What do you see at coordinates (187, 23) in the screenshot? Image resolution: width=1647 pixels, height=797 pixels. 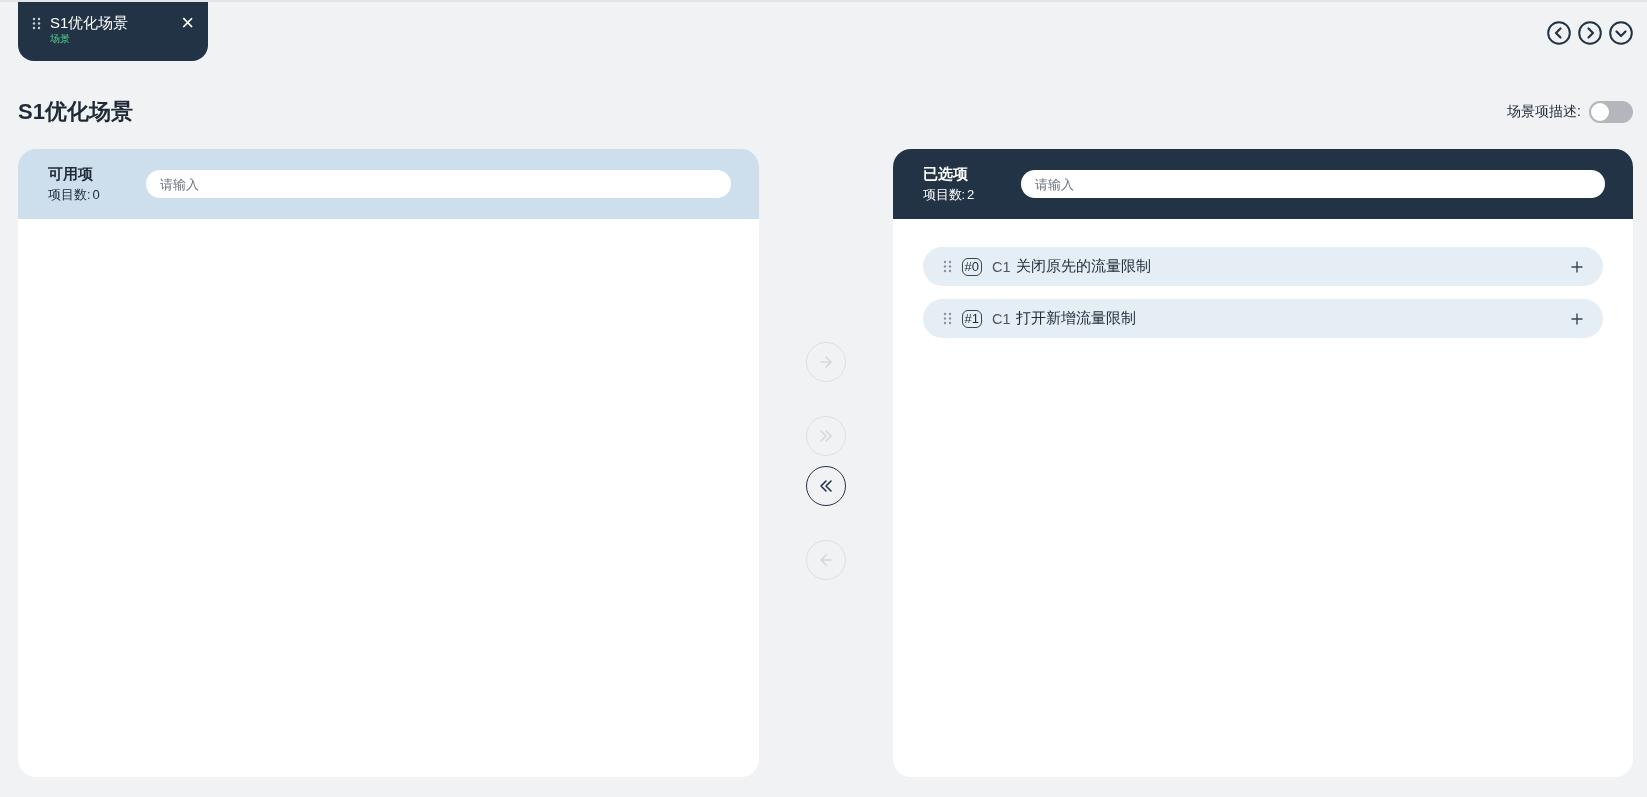 I see `close-button: ×` at bounding box center [187, 23].